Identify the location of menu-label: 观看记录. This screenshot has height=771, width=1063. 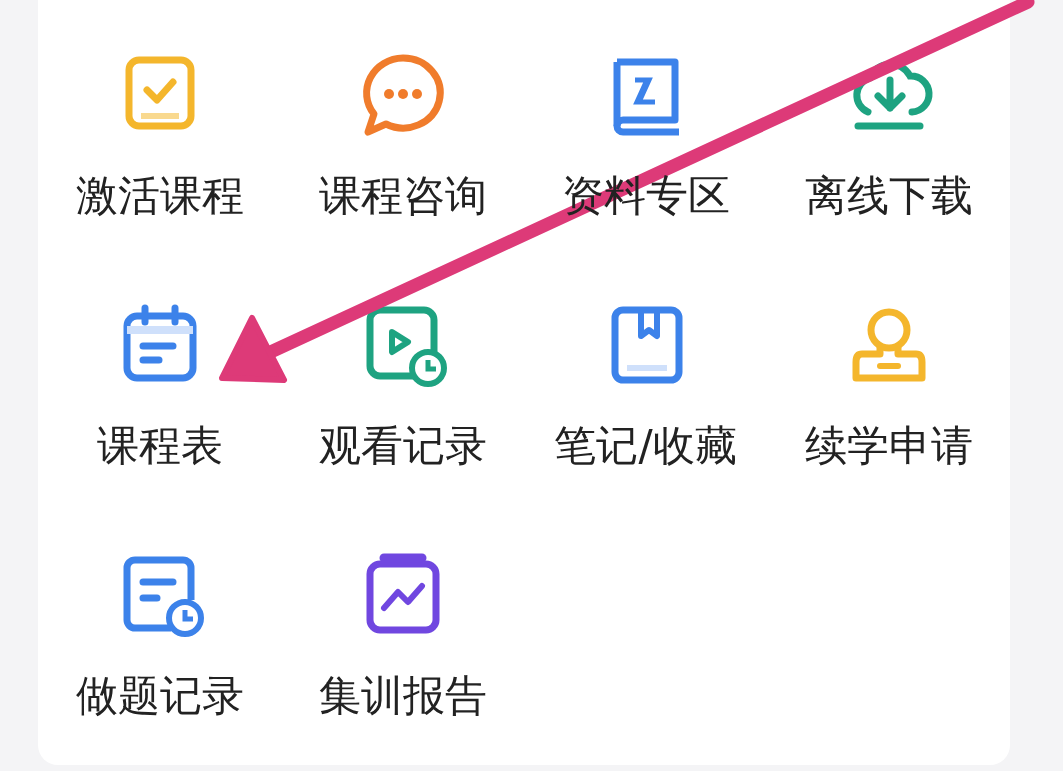
(402, 446).